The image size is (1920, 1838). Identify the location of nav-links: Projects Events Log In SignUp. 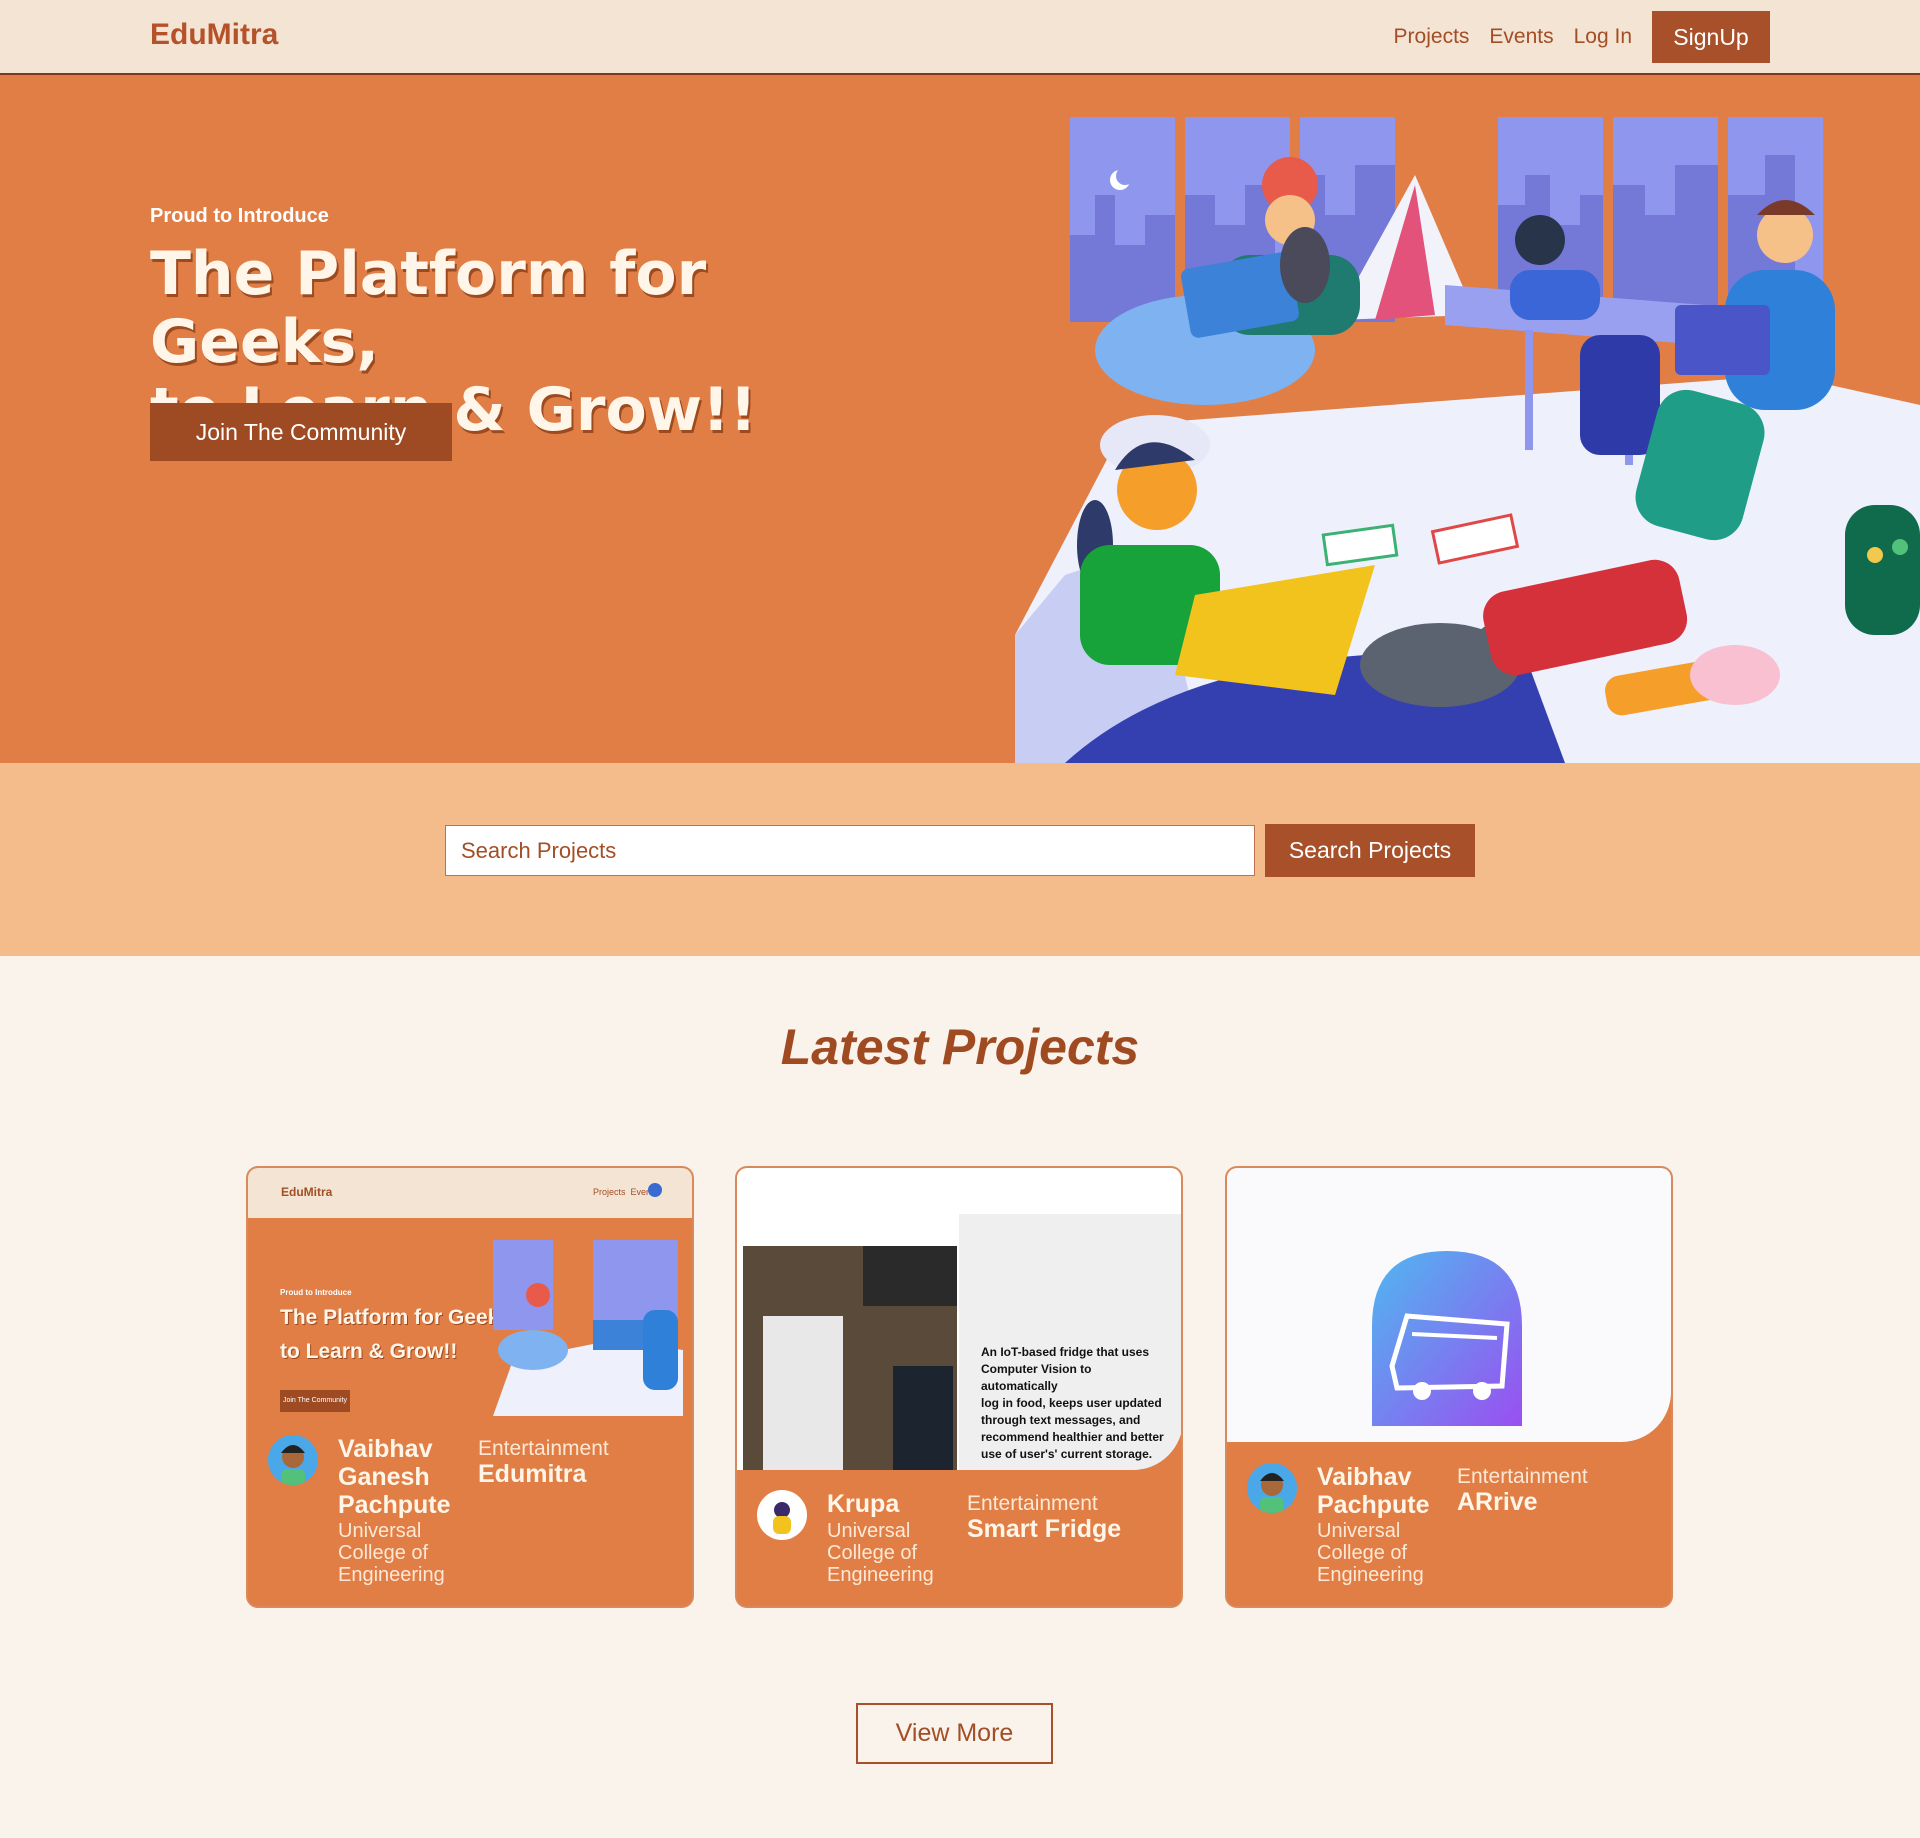
(1582, 37).